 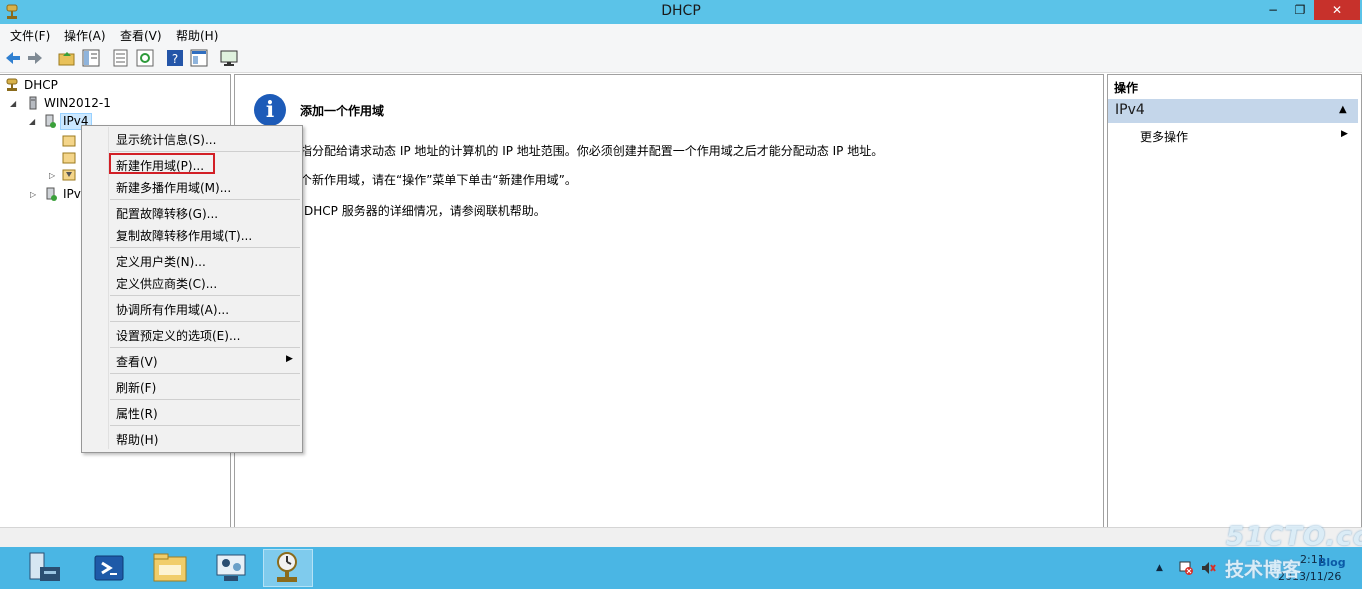 What do you see at coordinates (231, 568) in the screenshot?
I see `control-panel-icon` at bounding box center [231, 568].